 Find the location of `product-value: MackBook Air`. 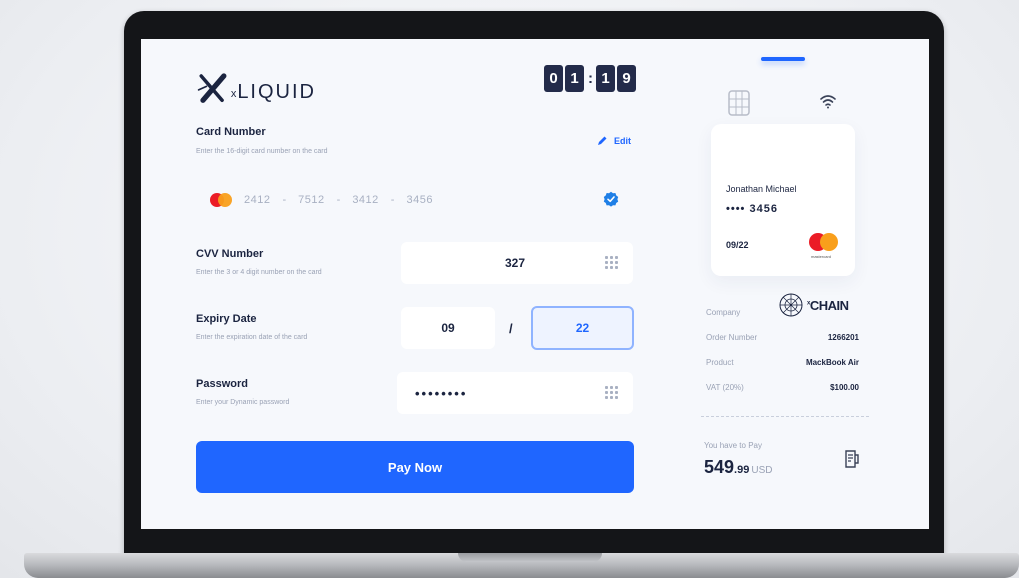

product-value: MackBook Air is located at coordinates (832, 362).